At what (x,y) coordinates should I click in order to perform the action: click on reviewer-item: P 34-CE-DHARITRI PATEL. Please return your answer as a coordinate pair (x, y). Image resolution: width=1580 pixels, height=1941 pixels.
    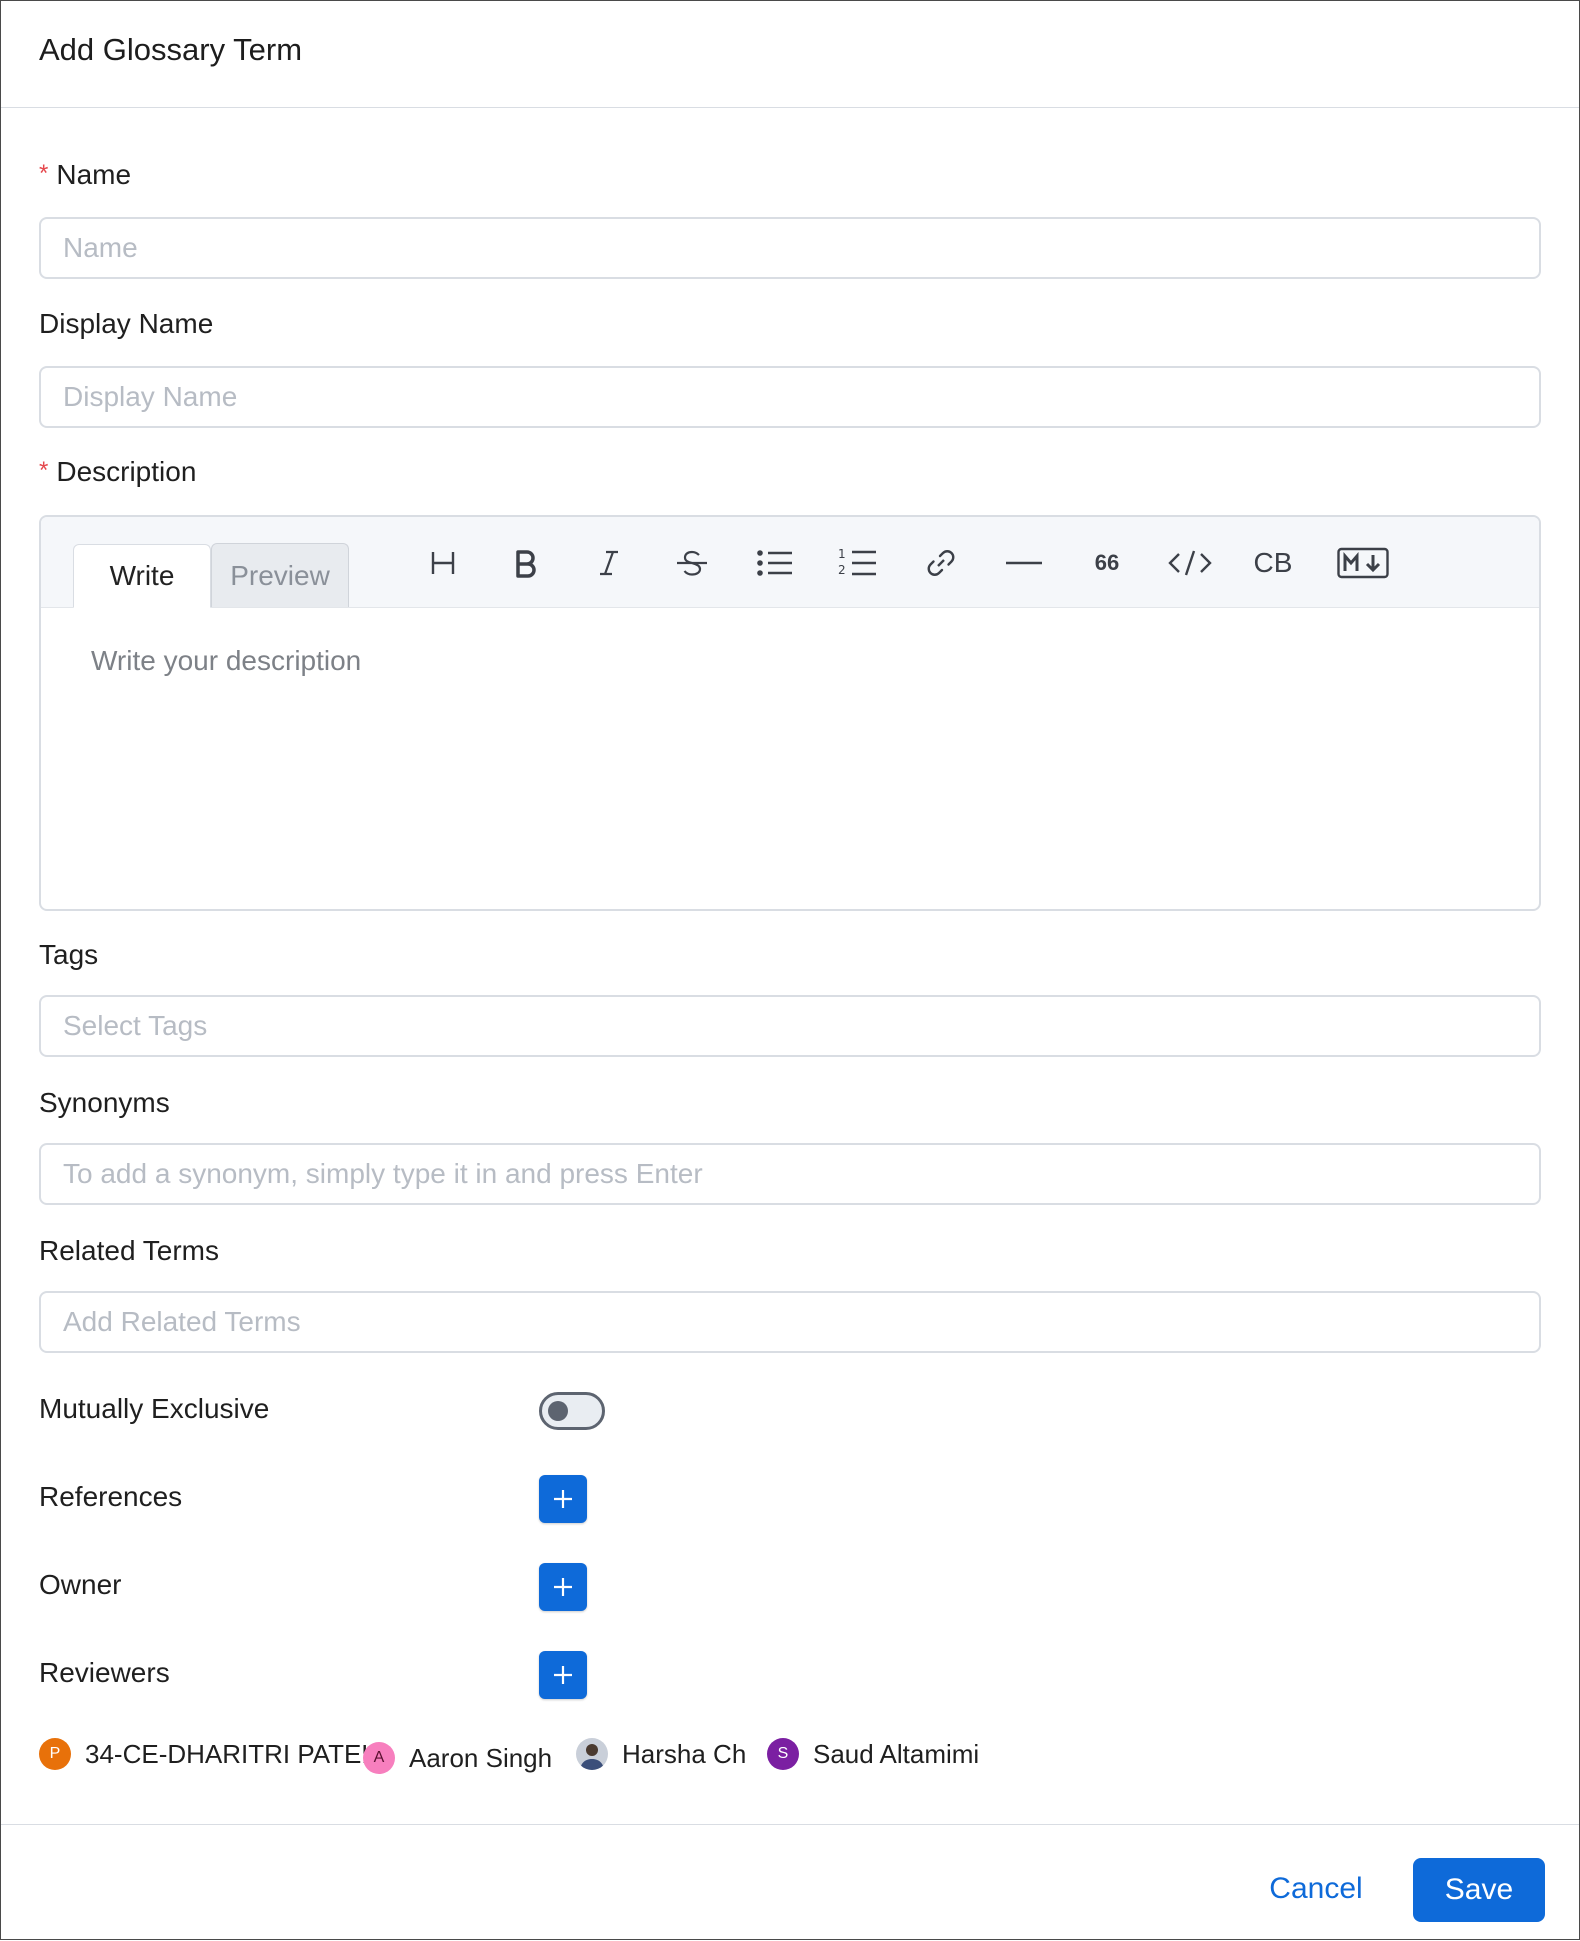
    Looking at the image, I should click on (207, 1754).